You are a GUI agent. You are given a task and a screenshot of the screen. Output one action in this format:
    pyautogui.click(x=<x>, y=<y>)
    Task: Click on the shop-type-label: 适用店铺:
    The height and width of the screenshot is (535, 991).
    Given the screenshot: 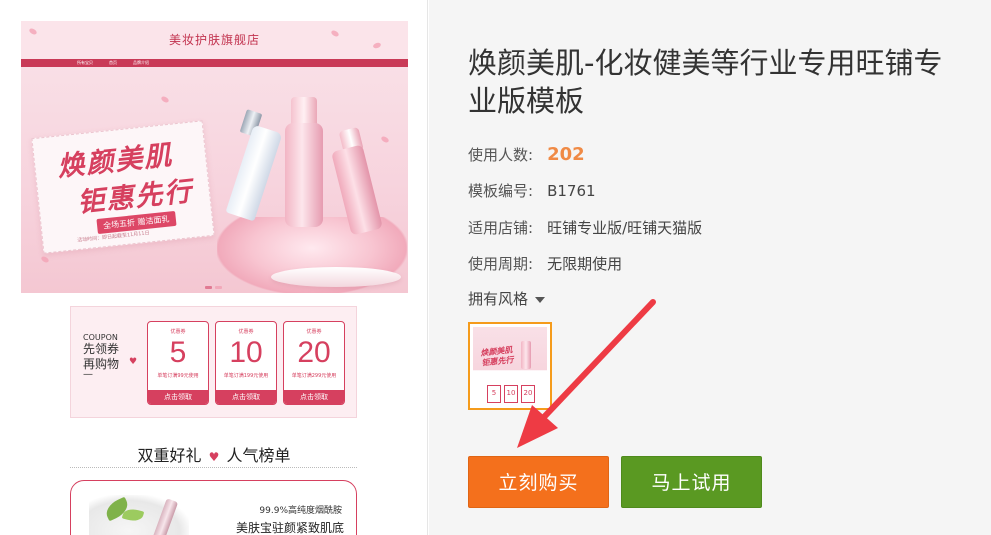 What is the action you would take?
    pyautogui.click(x=501, y=228)
    